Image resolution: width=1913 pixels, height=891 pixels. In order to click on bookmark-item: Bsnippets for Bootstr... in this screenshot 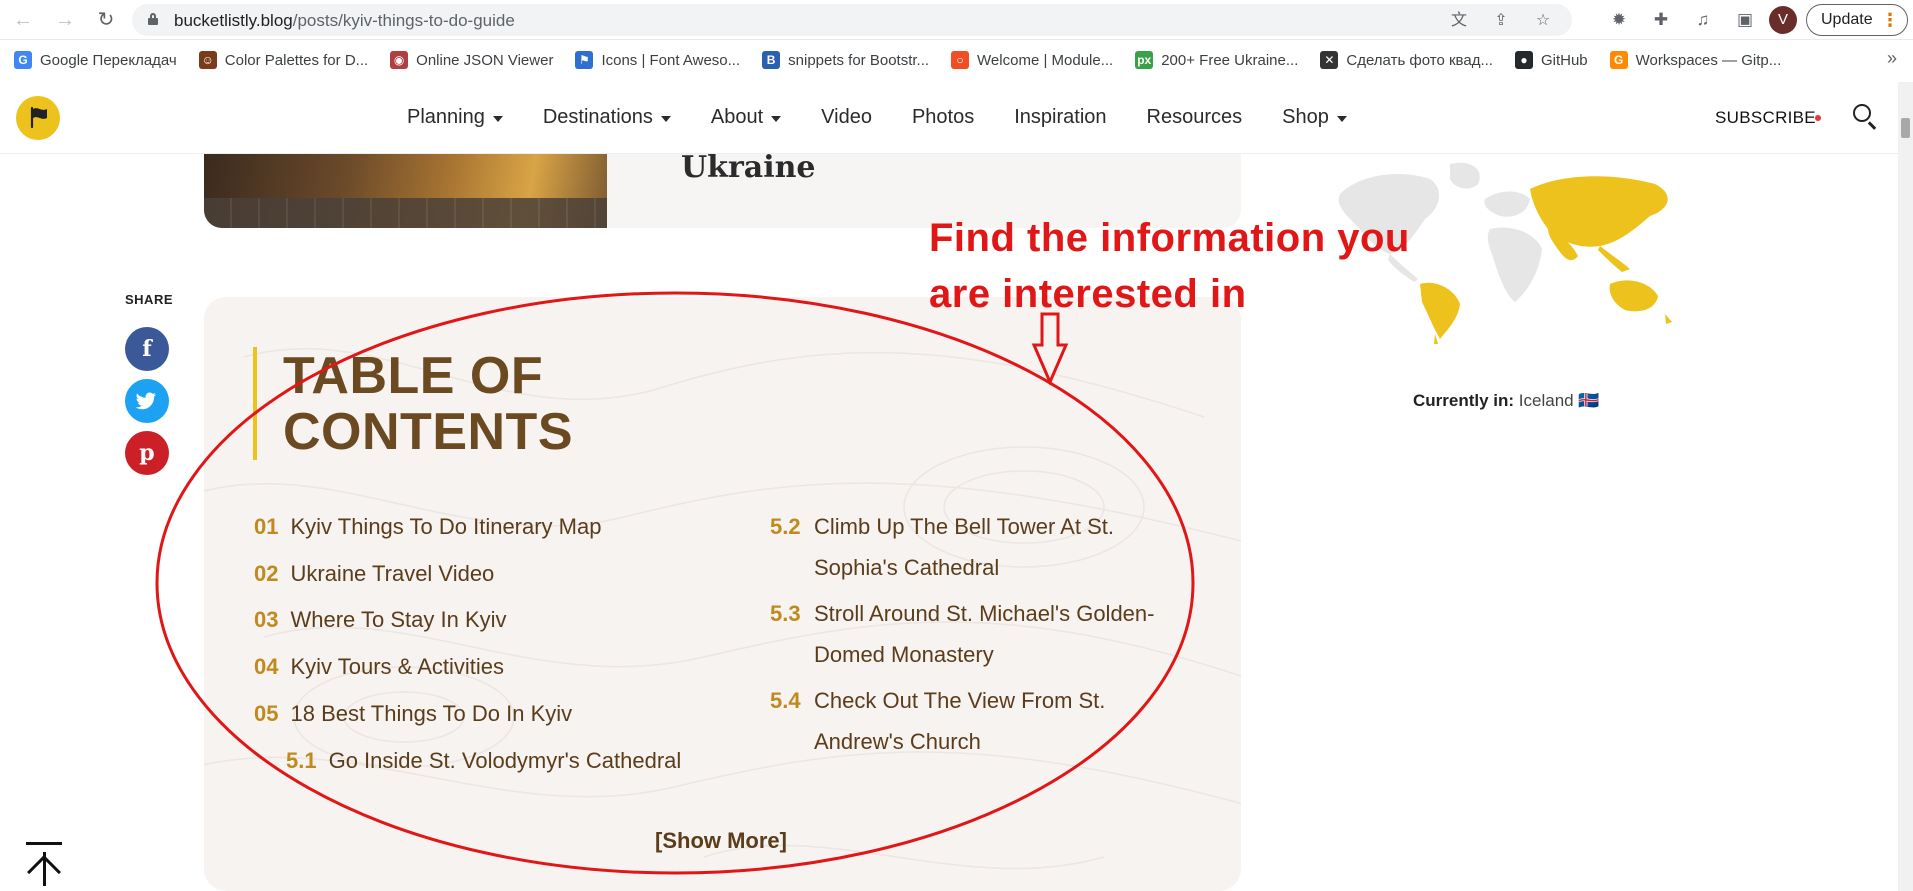, I will do `click(845, 60)`.